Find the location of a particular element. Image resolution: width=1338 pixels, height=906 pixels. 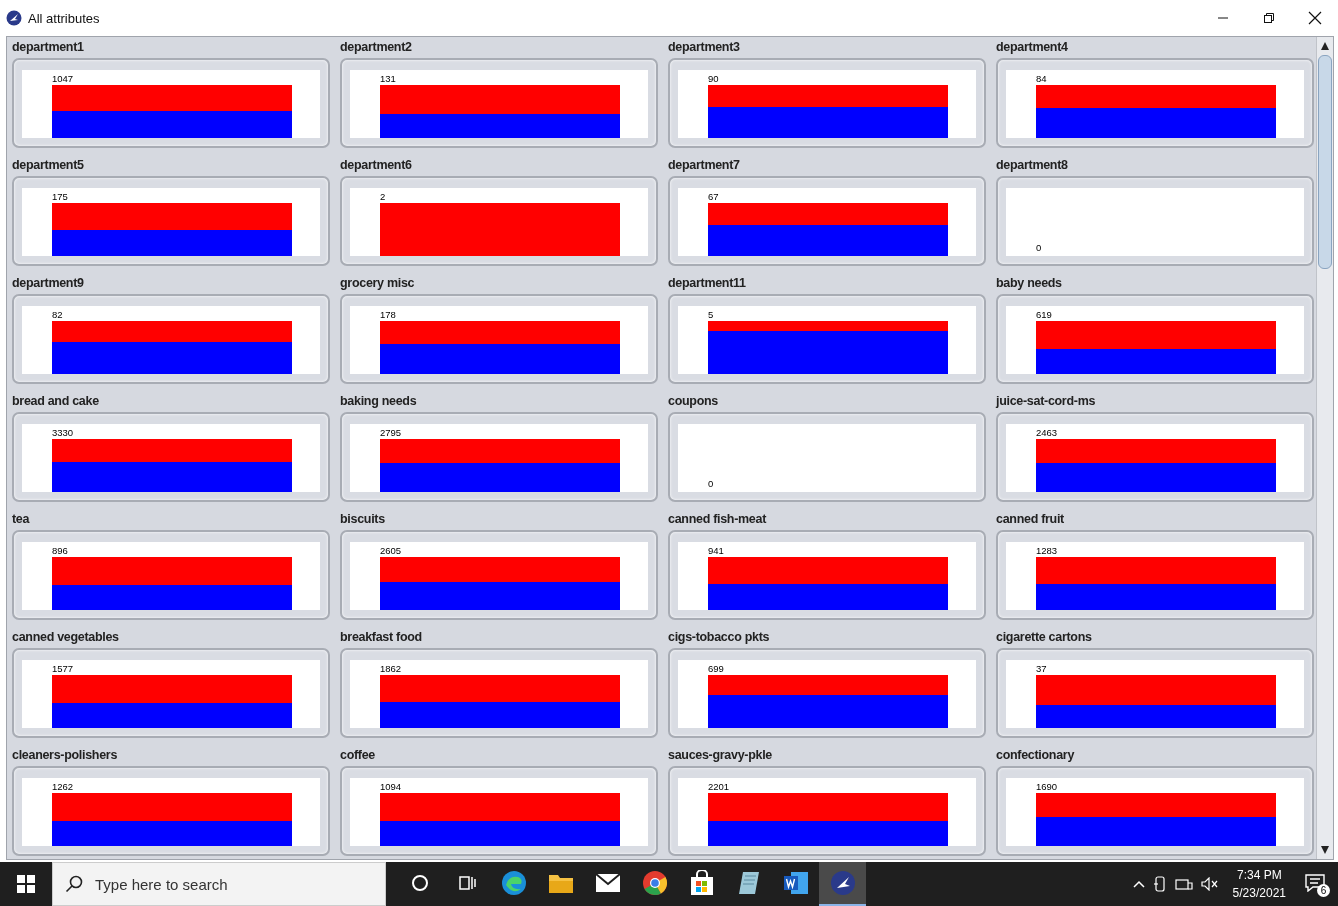

count-label: 1862 is located at coordinates (391, 669).